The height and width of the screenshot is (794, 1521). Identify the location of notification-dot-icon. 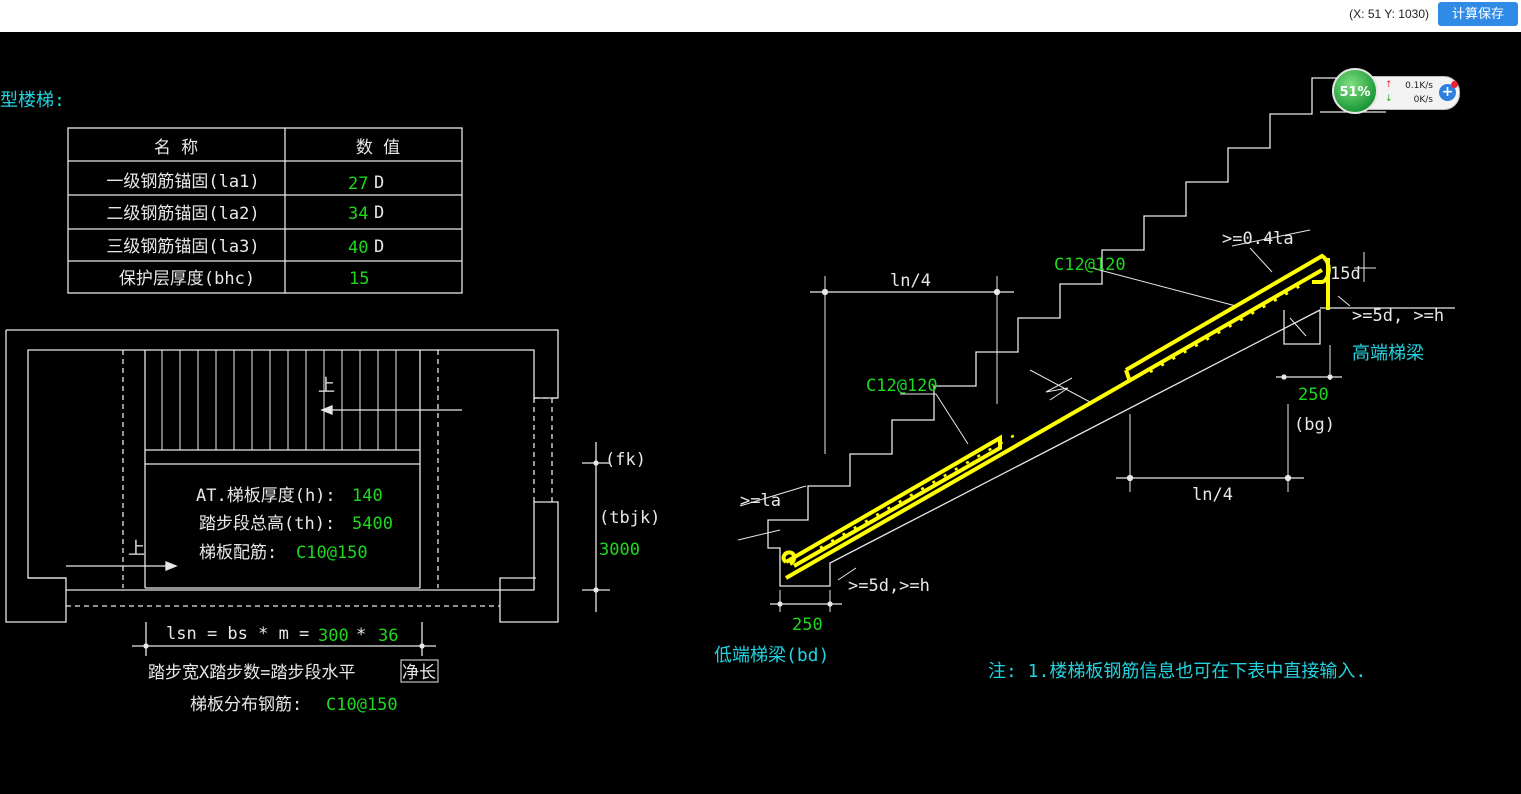
(1454, 84).